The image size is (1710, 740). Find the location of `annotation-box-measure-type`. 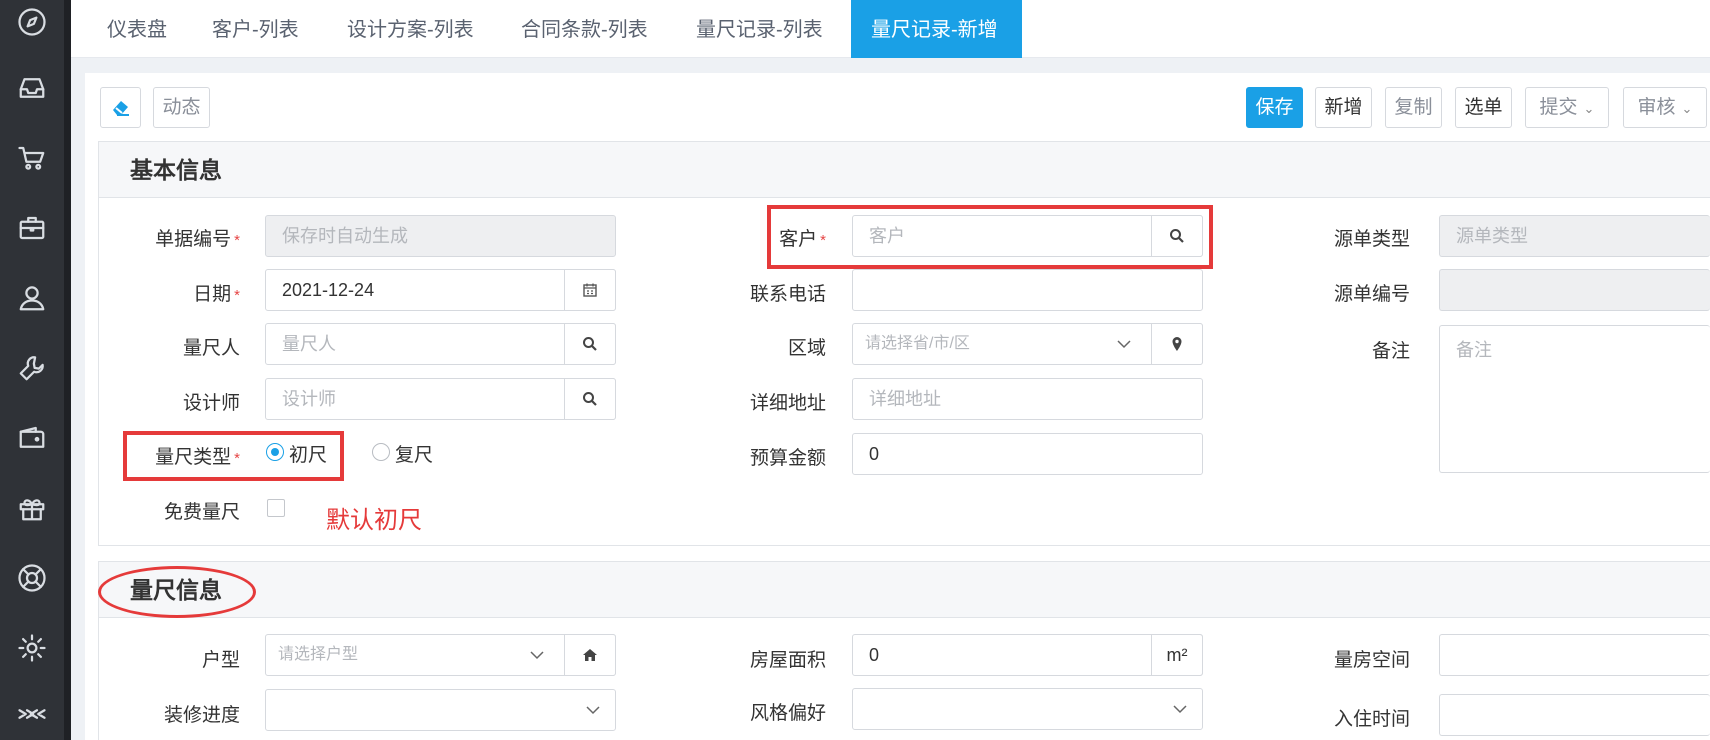

annotation-box-measure-type is located at coordinates (233, 456).